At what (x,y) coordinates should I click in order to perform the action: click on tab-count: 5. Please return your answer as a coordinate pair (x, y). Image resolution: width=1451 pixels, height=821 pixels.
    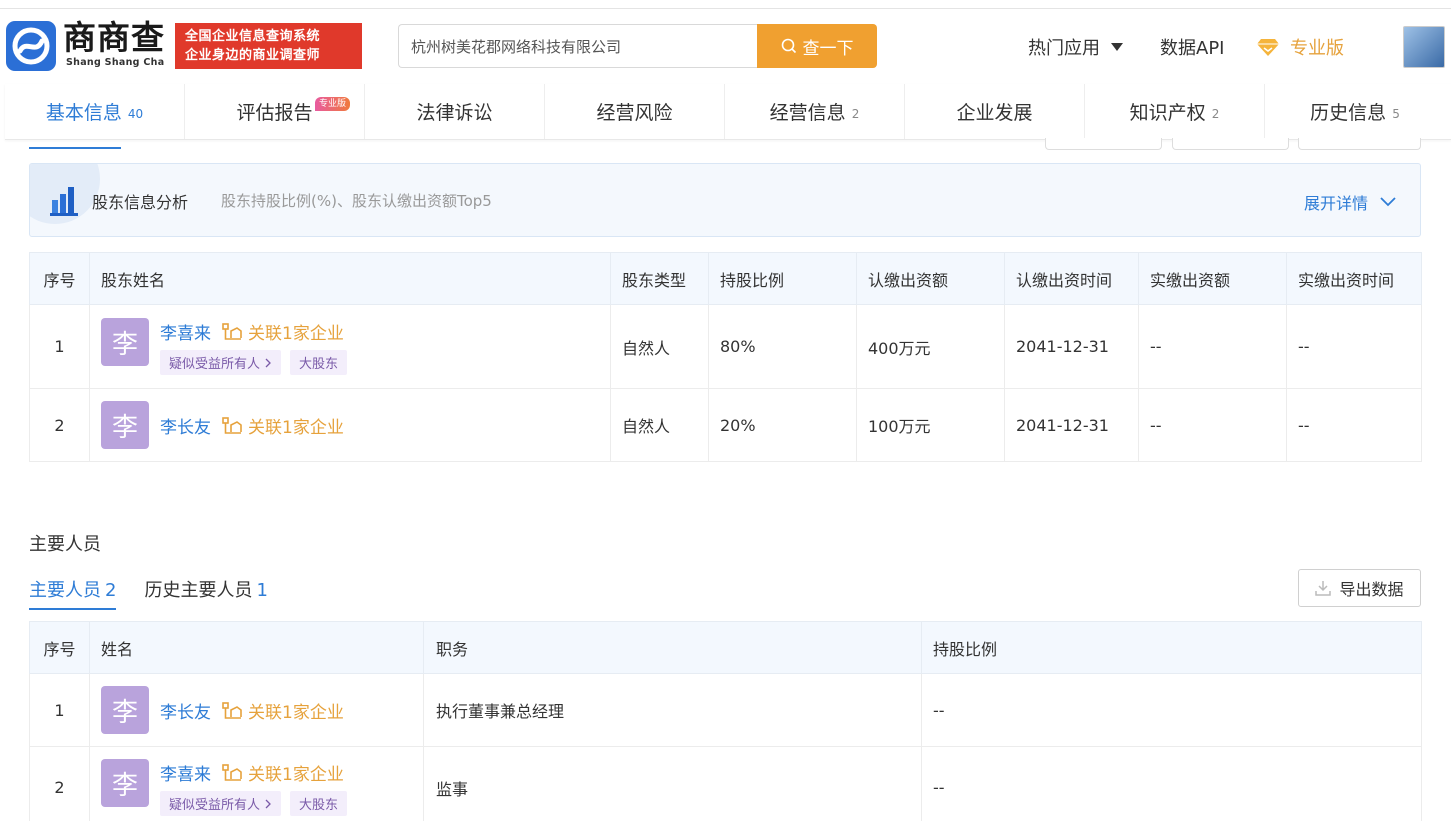
    Looking at the image, I should click on (1396, 113).